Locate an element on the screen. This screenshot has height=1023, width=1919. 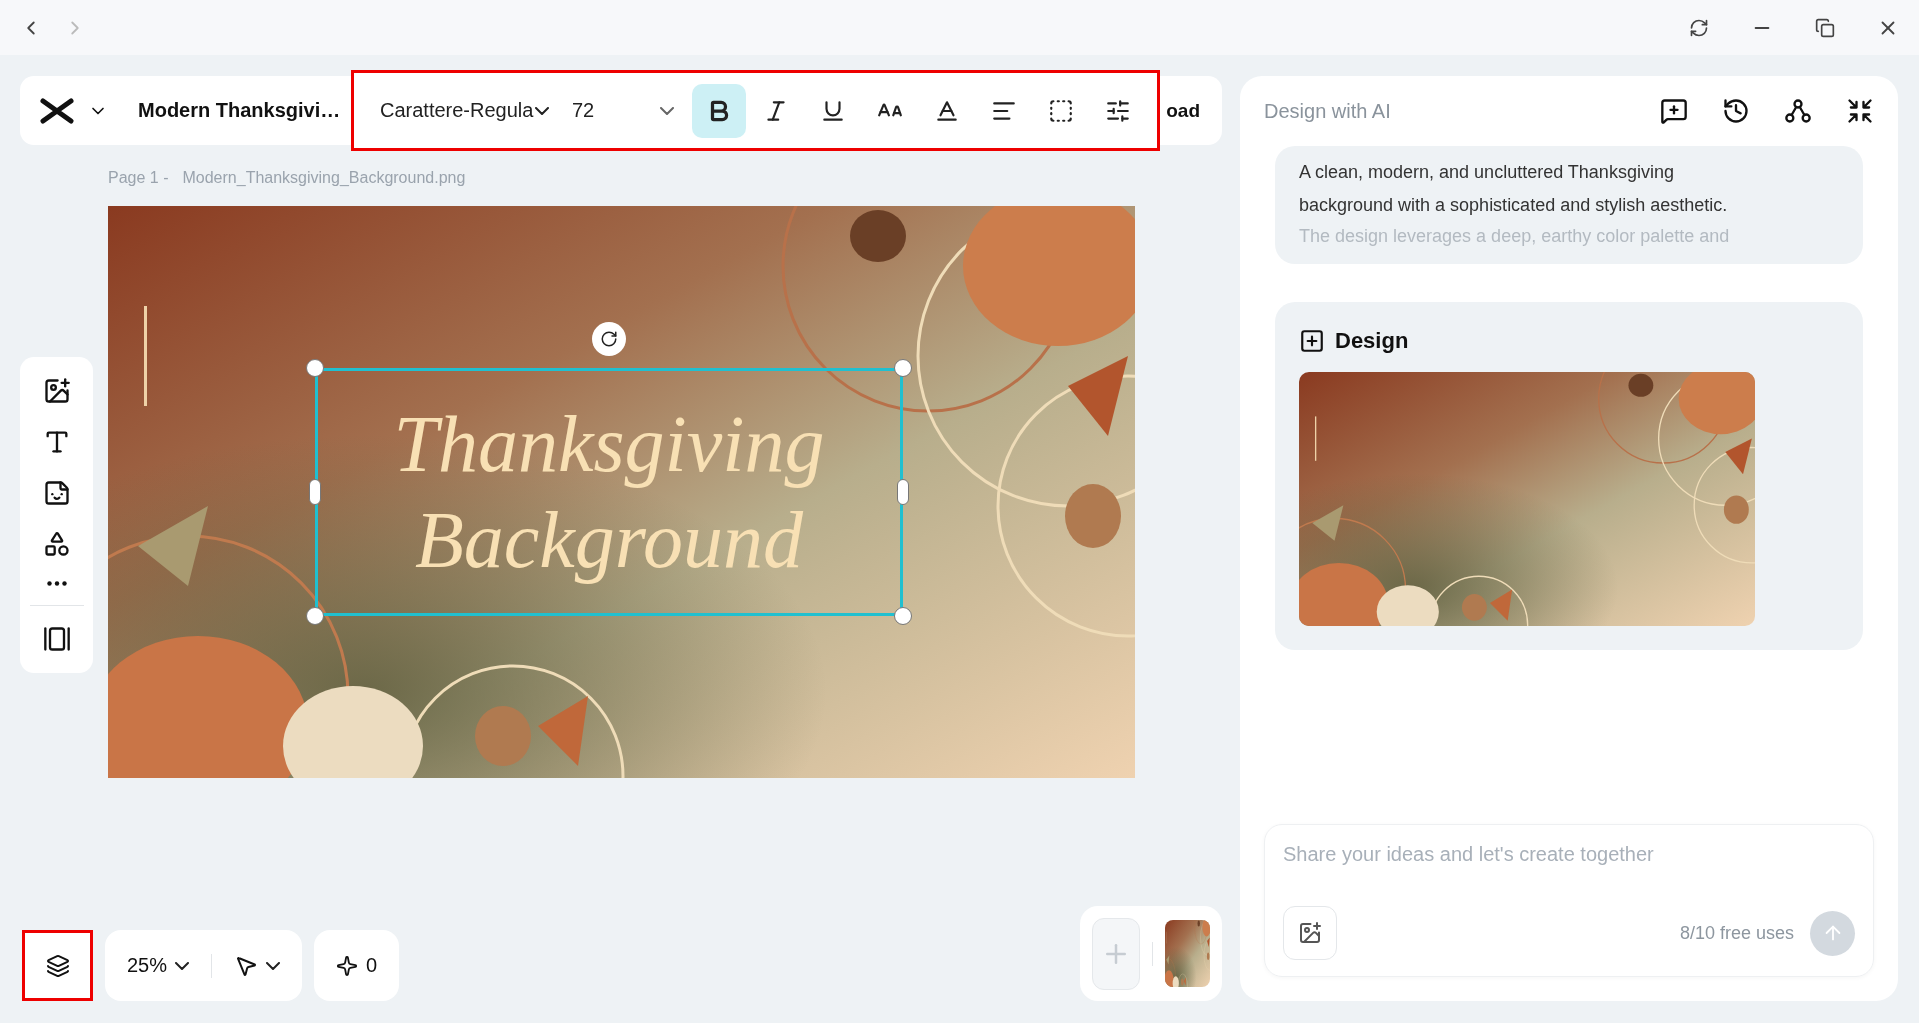
new-chat-button is located at coordinates (1674, 111).